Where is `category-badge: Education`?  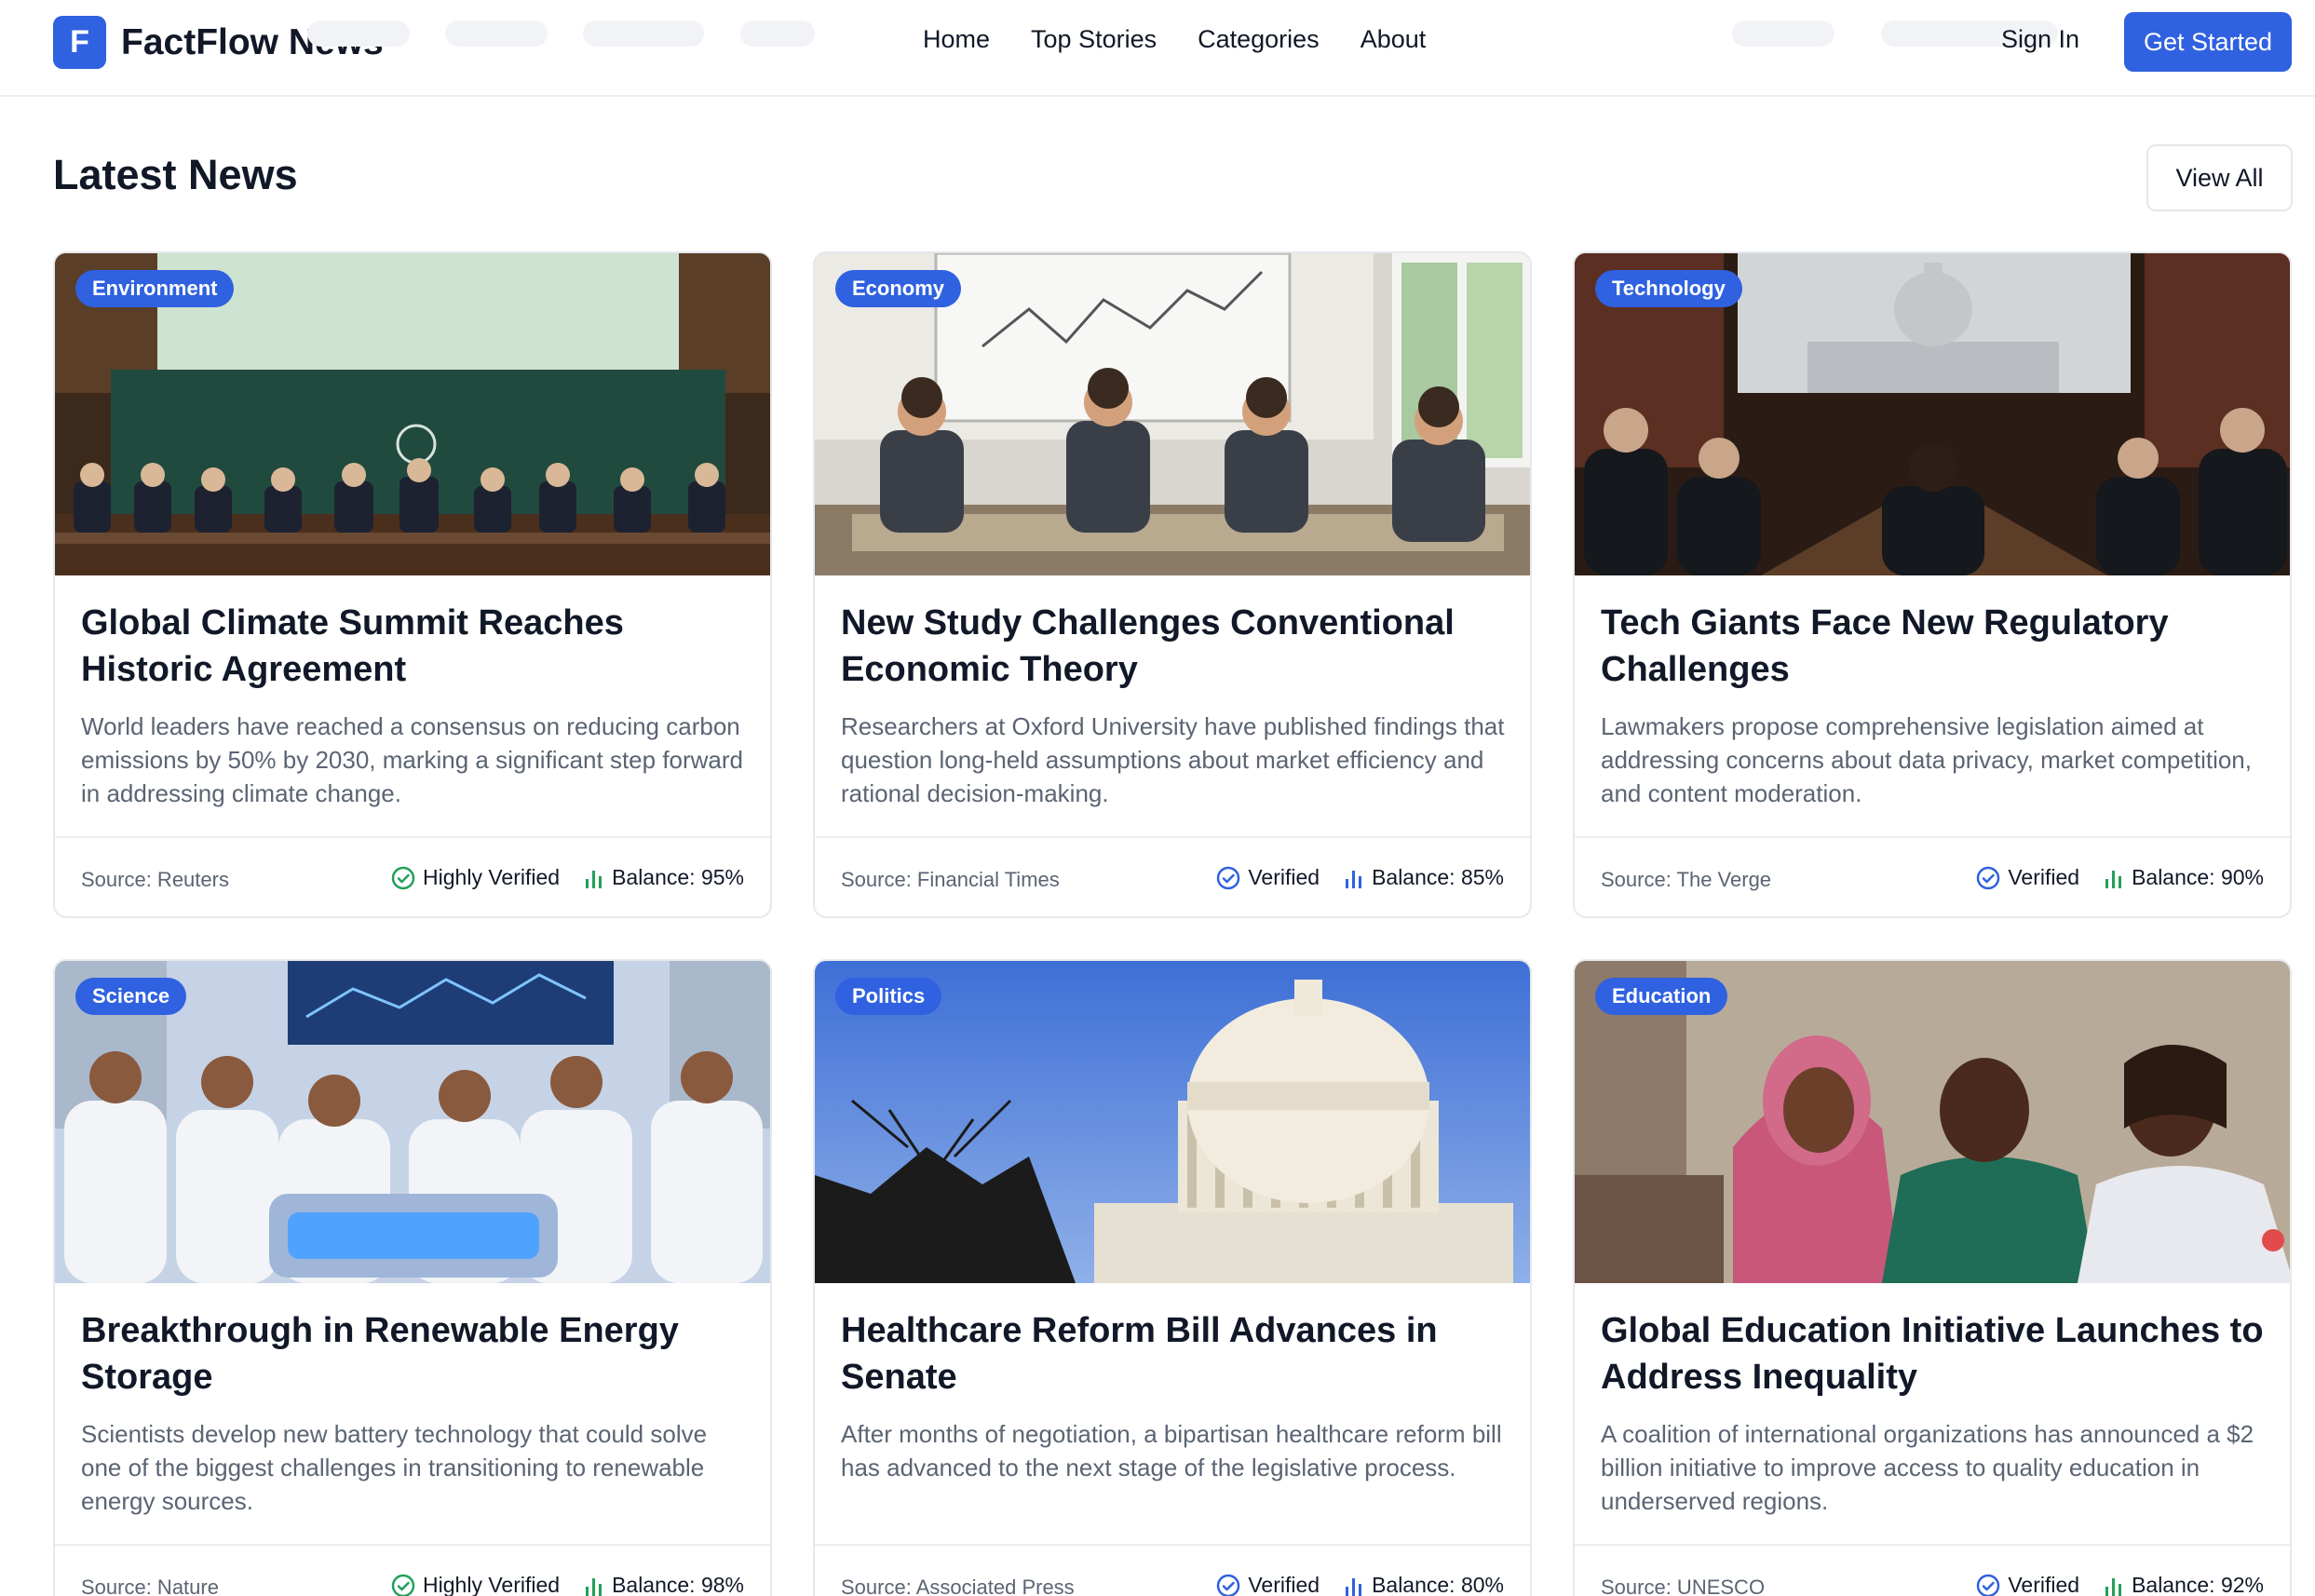
category-badge: Education is located at coordinates (1661, 996).